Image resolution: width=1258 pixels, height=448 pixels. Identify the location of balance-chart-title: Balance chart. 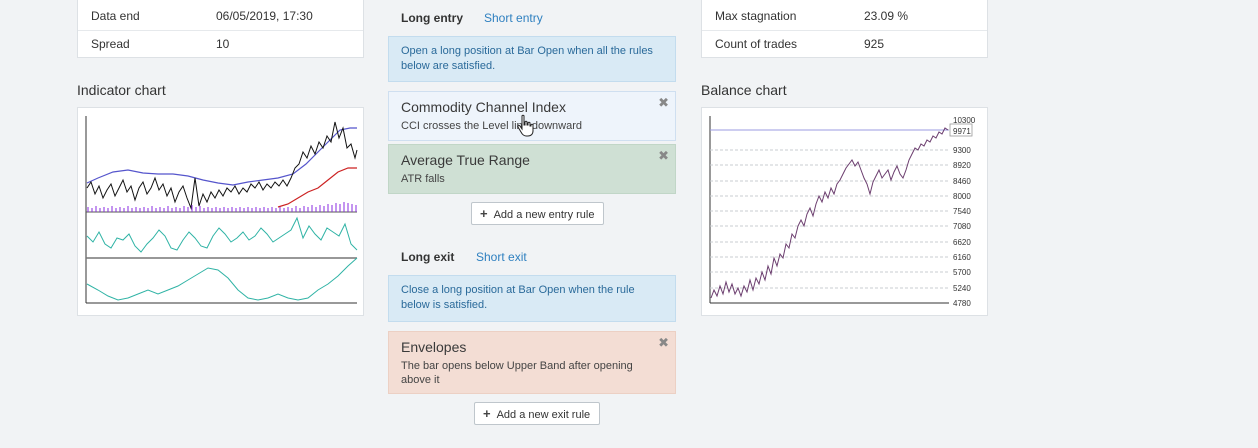
(744, 90).